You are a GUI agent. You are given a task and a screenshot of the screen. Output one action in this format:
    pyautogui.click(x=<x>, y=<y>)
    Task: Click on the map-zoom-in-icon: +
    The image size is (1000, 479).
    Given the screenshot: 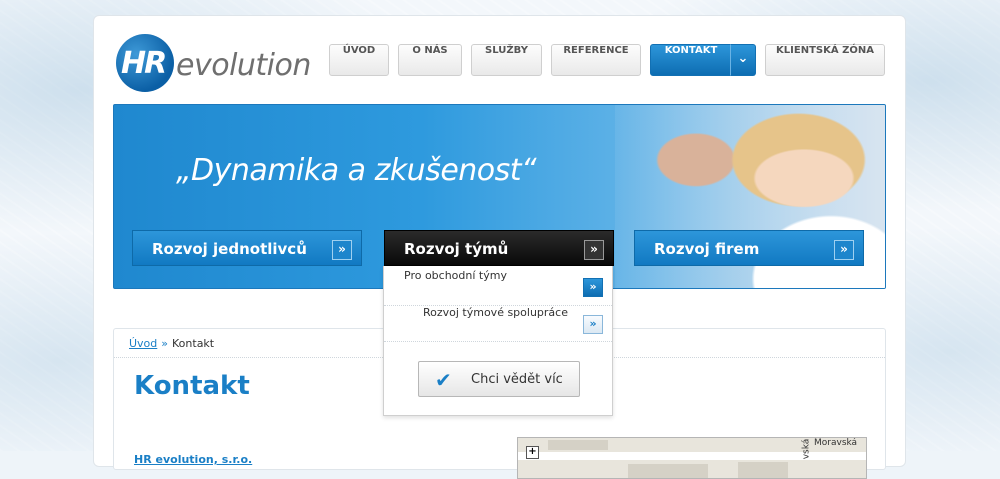 What is the action you would take?
    pyautogui.click(x=532, y=452)
    